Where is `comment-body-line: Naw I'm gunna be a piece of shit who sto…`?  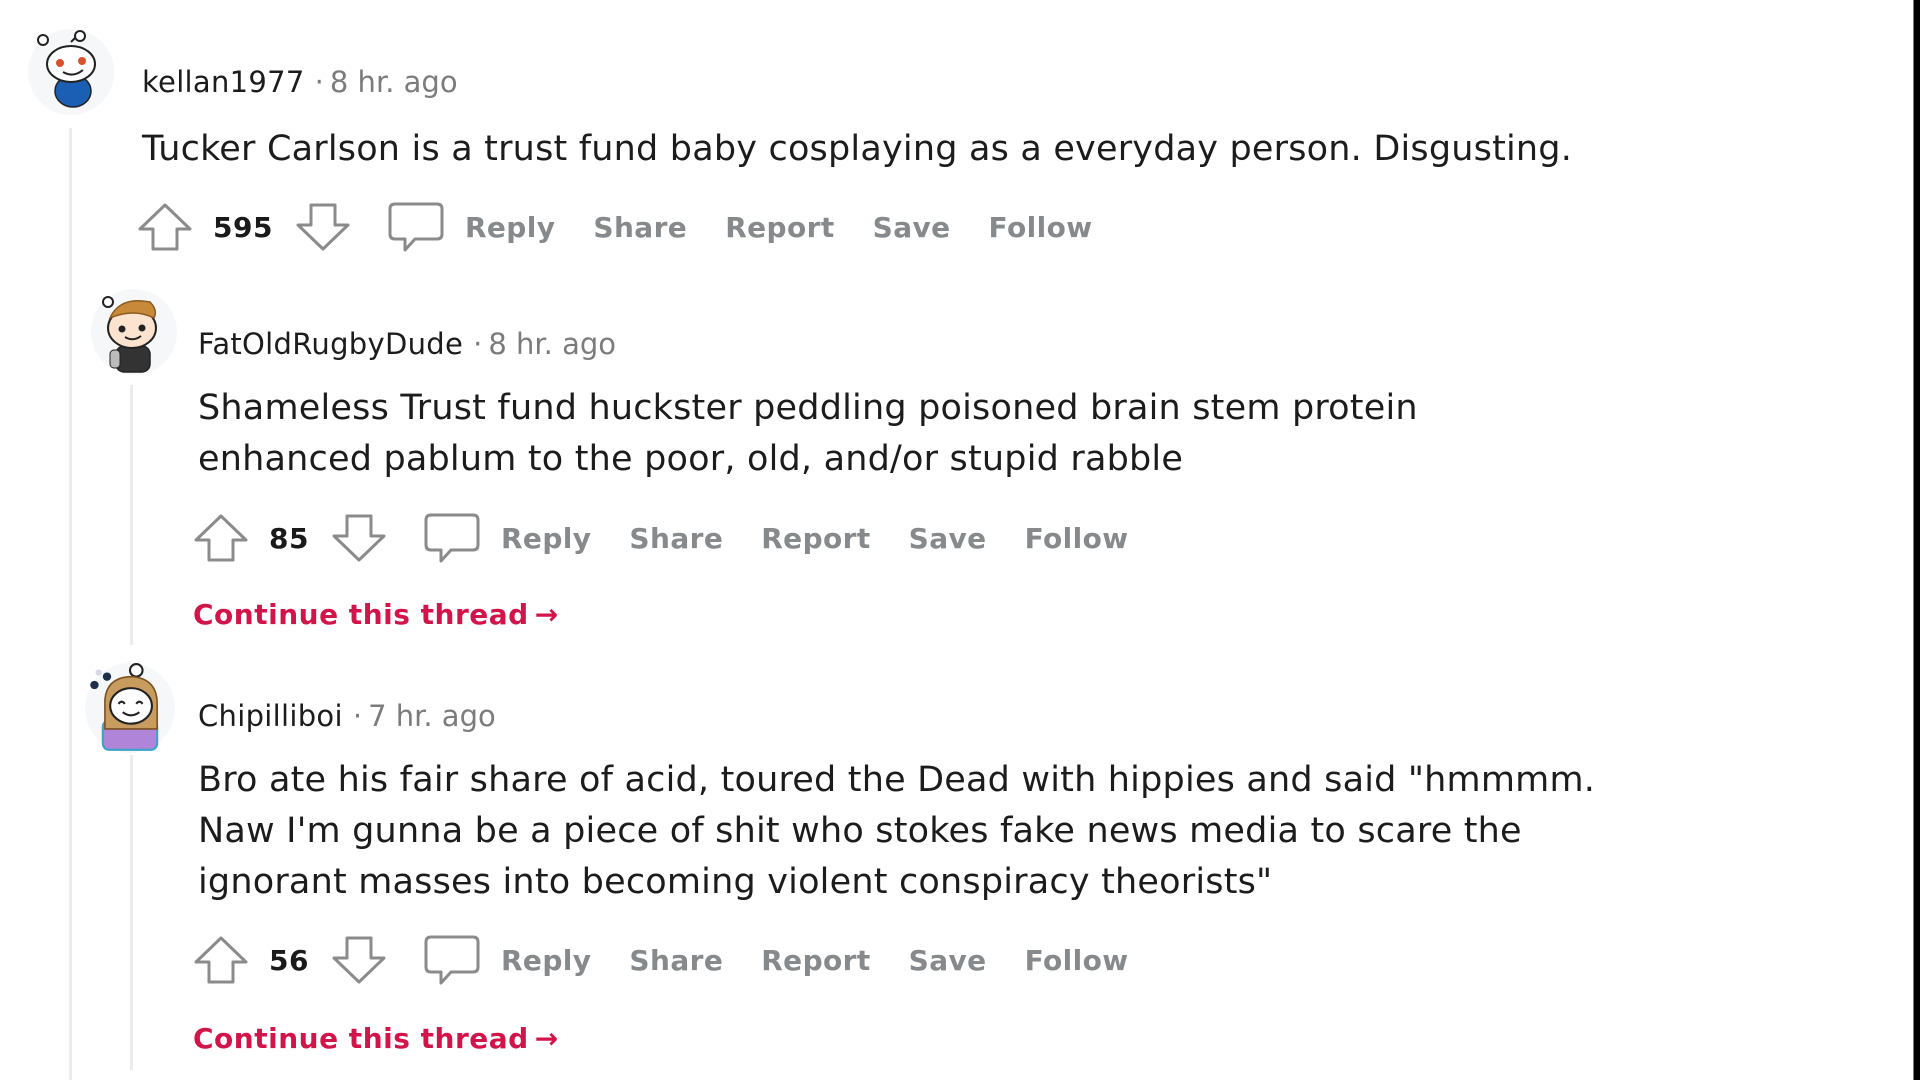 comment-body-line: Naw I'm gunna be a piece of shit who sto… is located at coordinates (860, 831).